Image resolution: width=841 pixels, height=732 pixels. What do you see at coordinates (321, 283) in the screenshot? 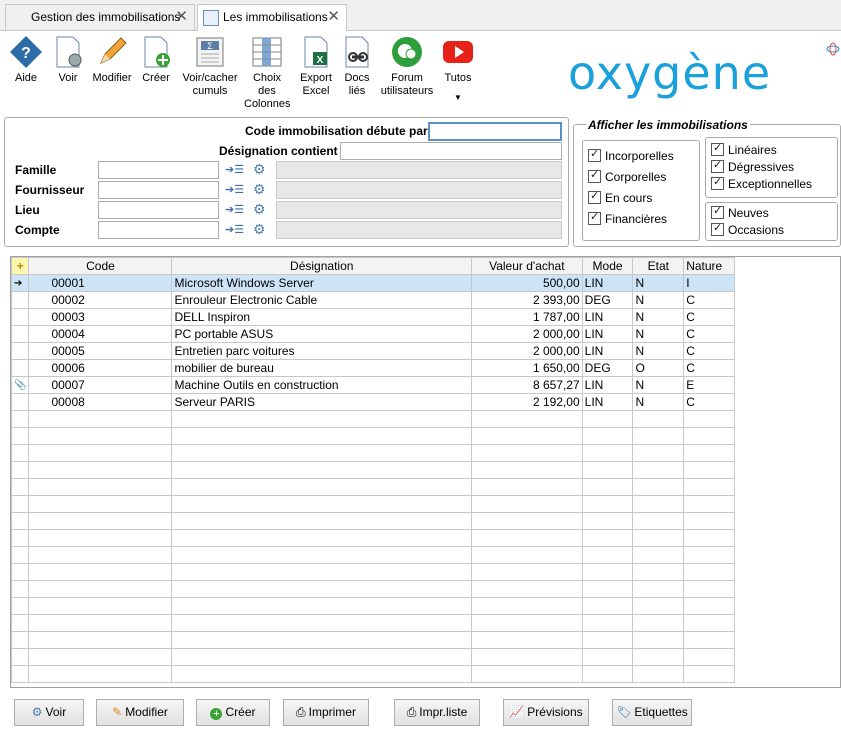
I see `cell-designation: Microsoft Windows Server` at bounding box center [321, 283].